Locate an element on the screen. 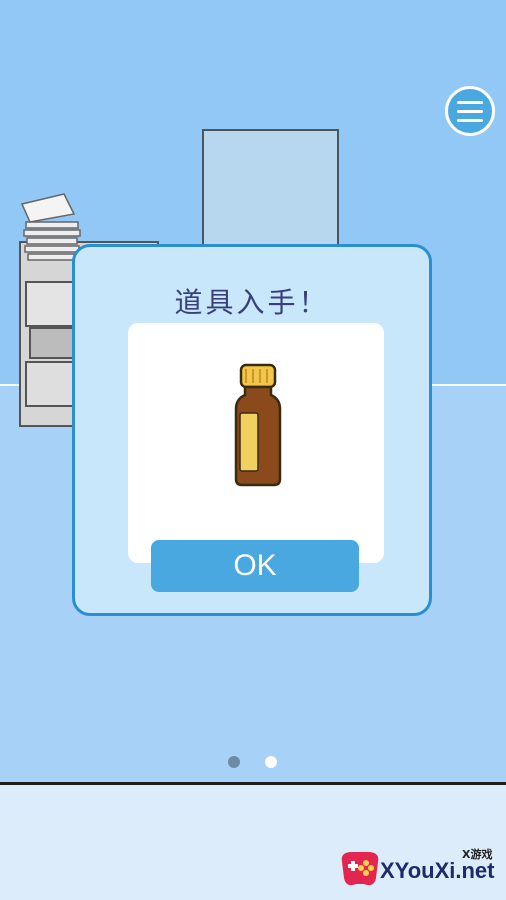 The height and width of the screenshot is (900, 506). ok-button: OK is located at coordinates (255, 566).